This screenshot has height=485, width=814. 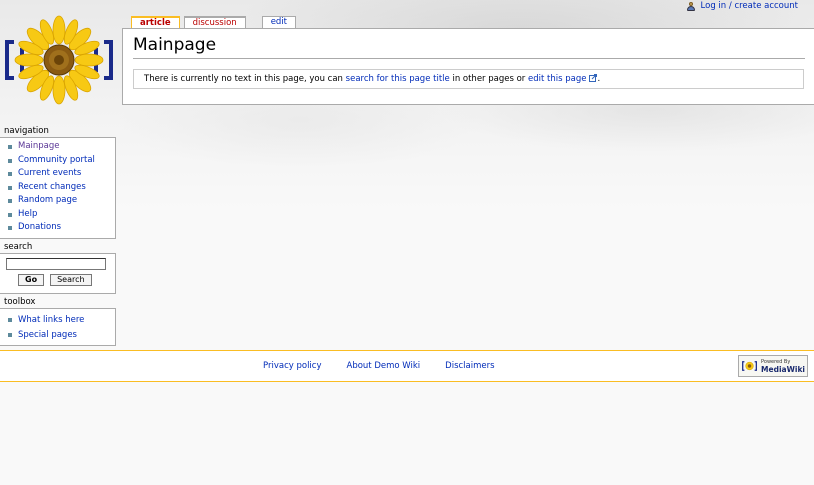 I want to click on sidebar-link-help: Help, so click(x=27, y=214).